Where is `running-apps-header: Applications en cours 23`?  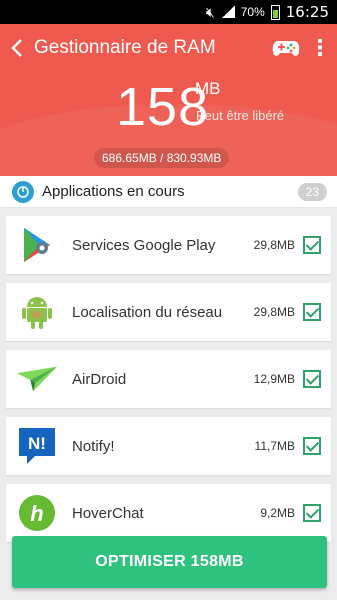 running-apps-header: Applications en cours 23 is located at coordinates (168, 192).